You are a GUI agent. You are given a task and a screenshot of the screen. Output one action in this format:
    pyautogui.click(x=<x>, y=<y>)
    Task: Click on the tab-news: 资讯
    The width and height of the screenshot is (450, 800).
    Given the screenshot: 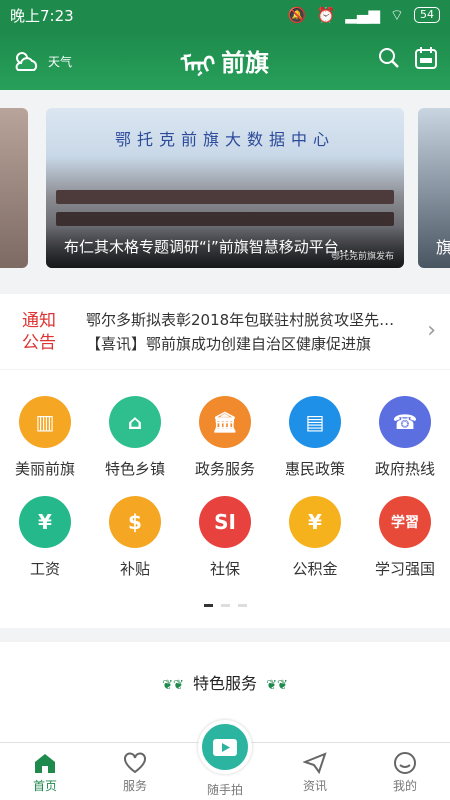 What is the action you would take?
    pyautogui.click(x=315, y=771)
    